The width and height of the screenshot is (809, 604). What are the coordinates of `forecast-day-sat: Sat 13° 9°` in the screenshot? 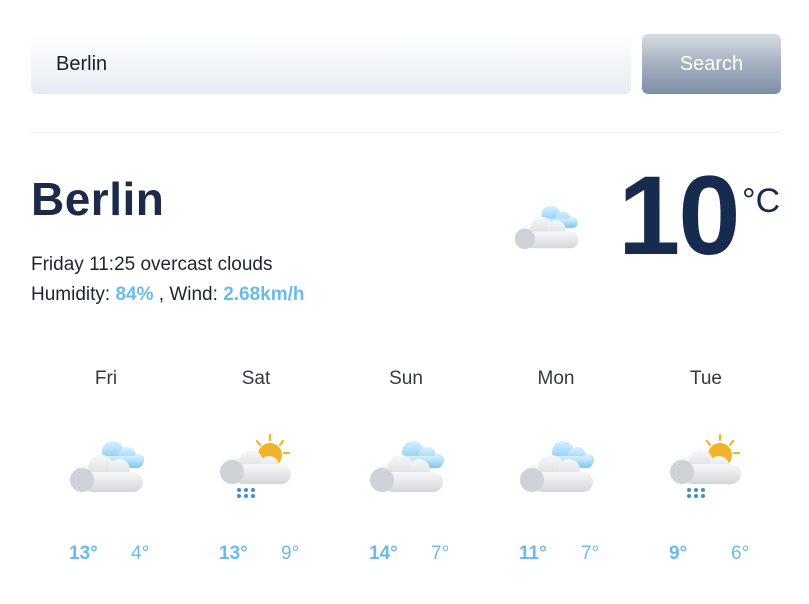 It's located at (256, 476).